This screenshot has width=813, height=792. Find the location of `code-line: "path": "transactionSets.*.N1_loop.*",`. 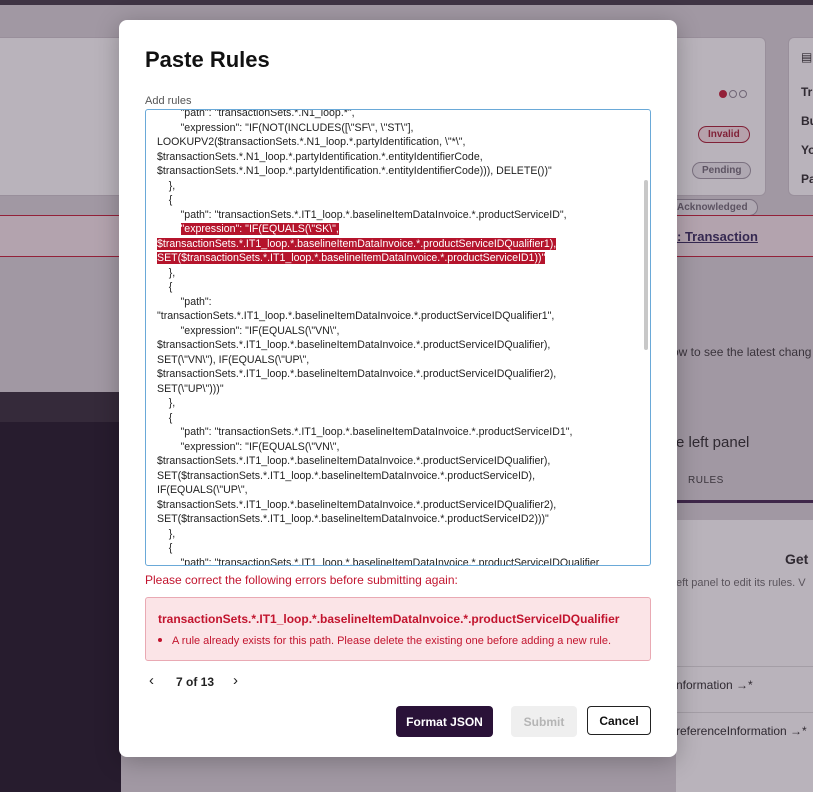

code-line: "path": "transactionSets.*.N1_loop.*", is located at coordinates (256, 114).